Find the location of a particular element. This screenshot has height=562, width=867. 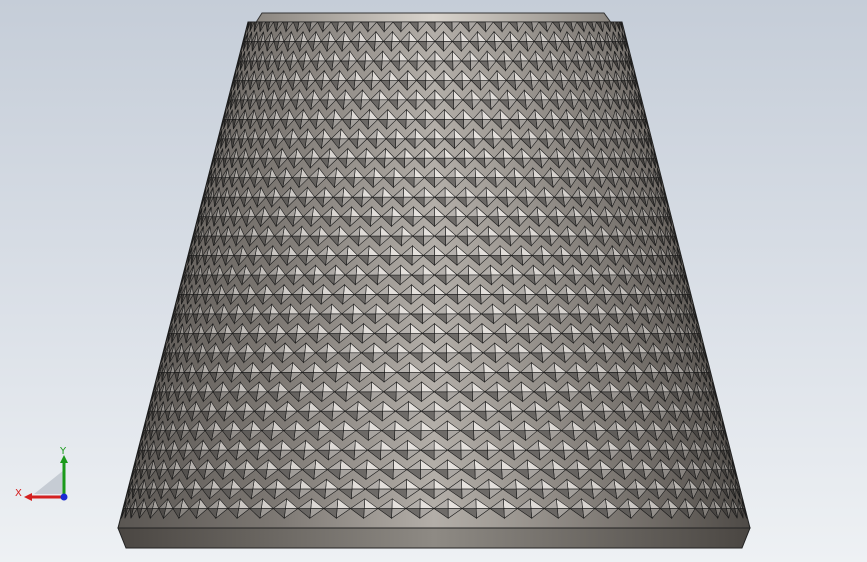

z-axis-dot is located at coordinates (64, 497).